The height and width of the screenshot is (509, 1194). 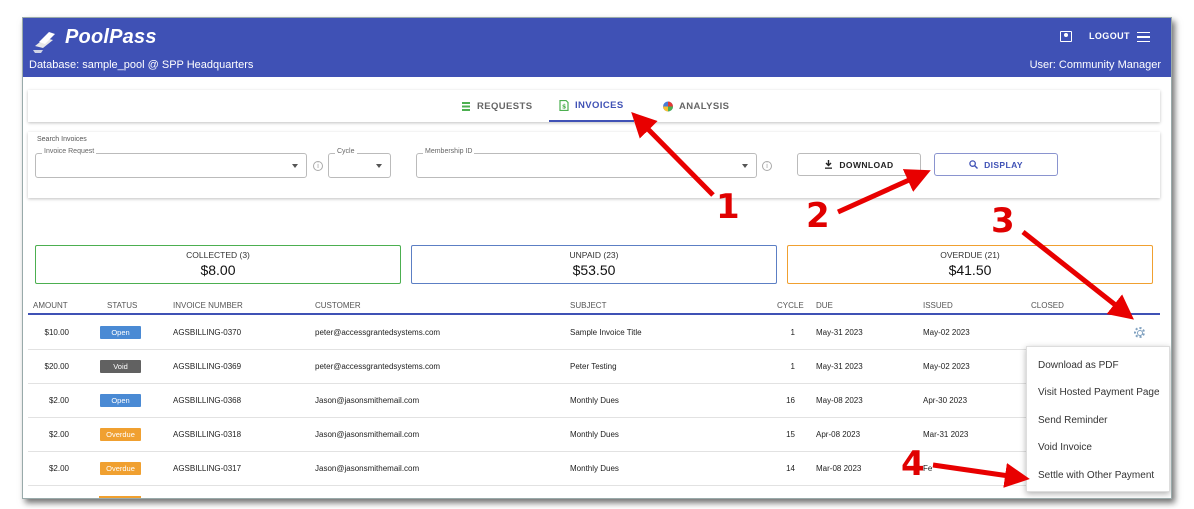 What do you see at coordinates (790, 434) in the screenshot?
I see `cycle-cell: 15` at bounding box center [790, 434].